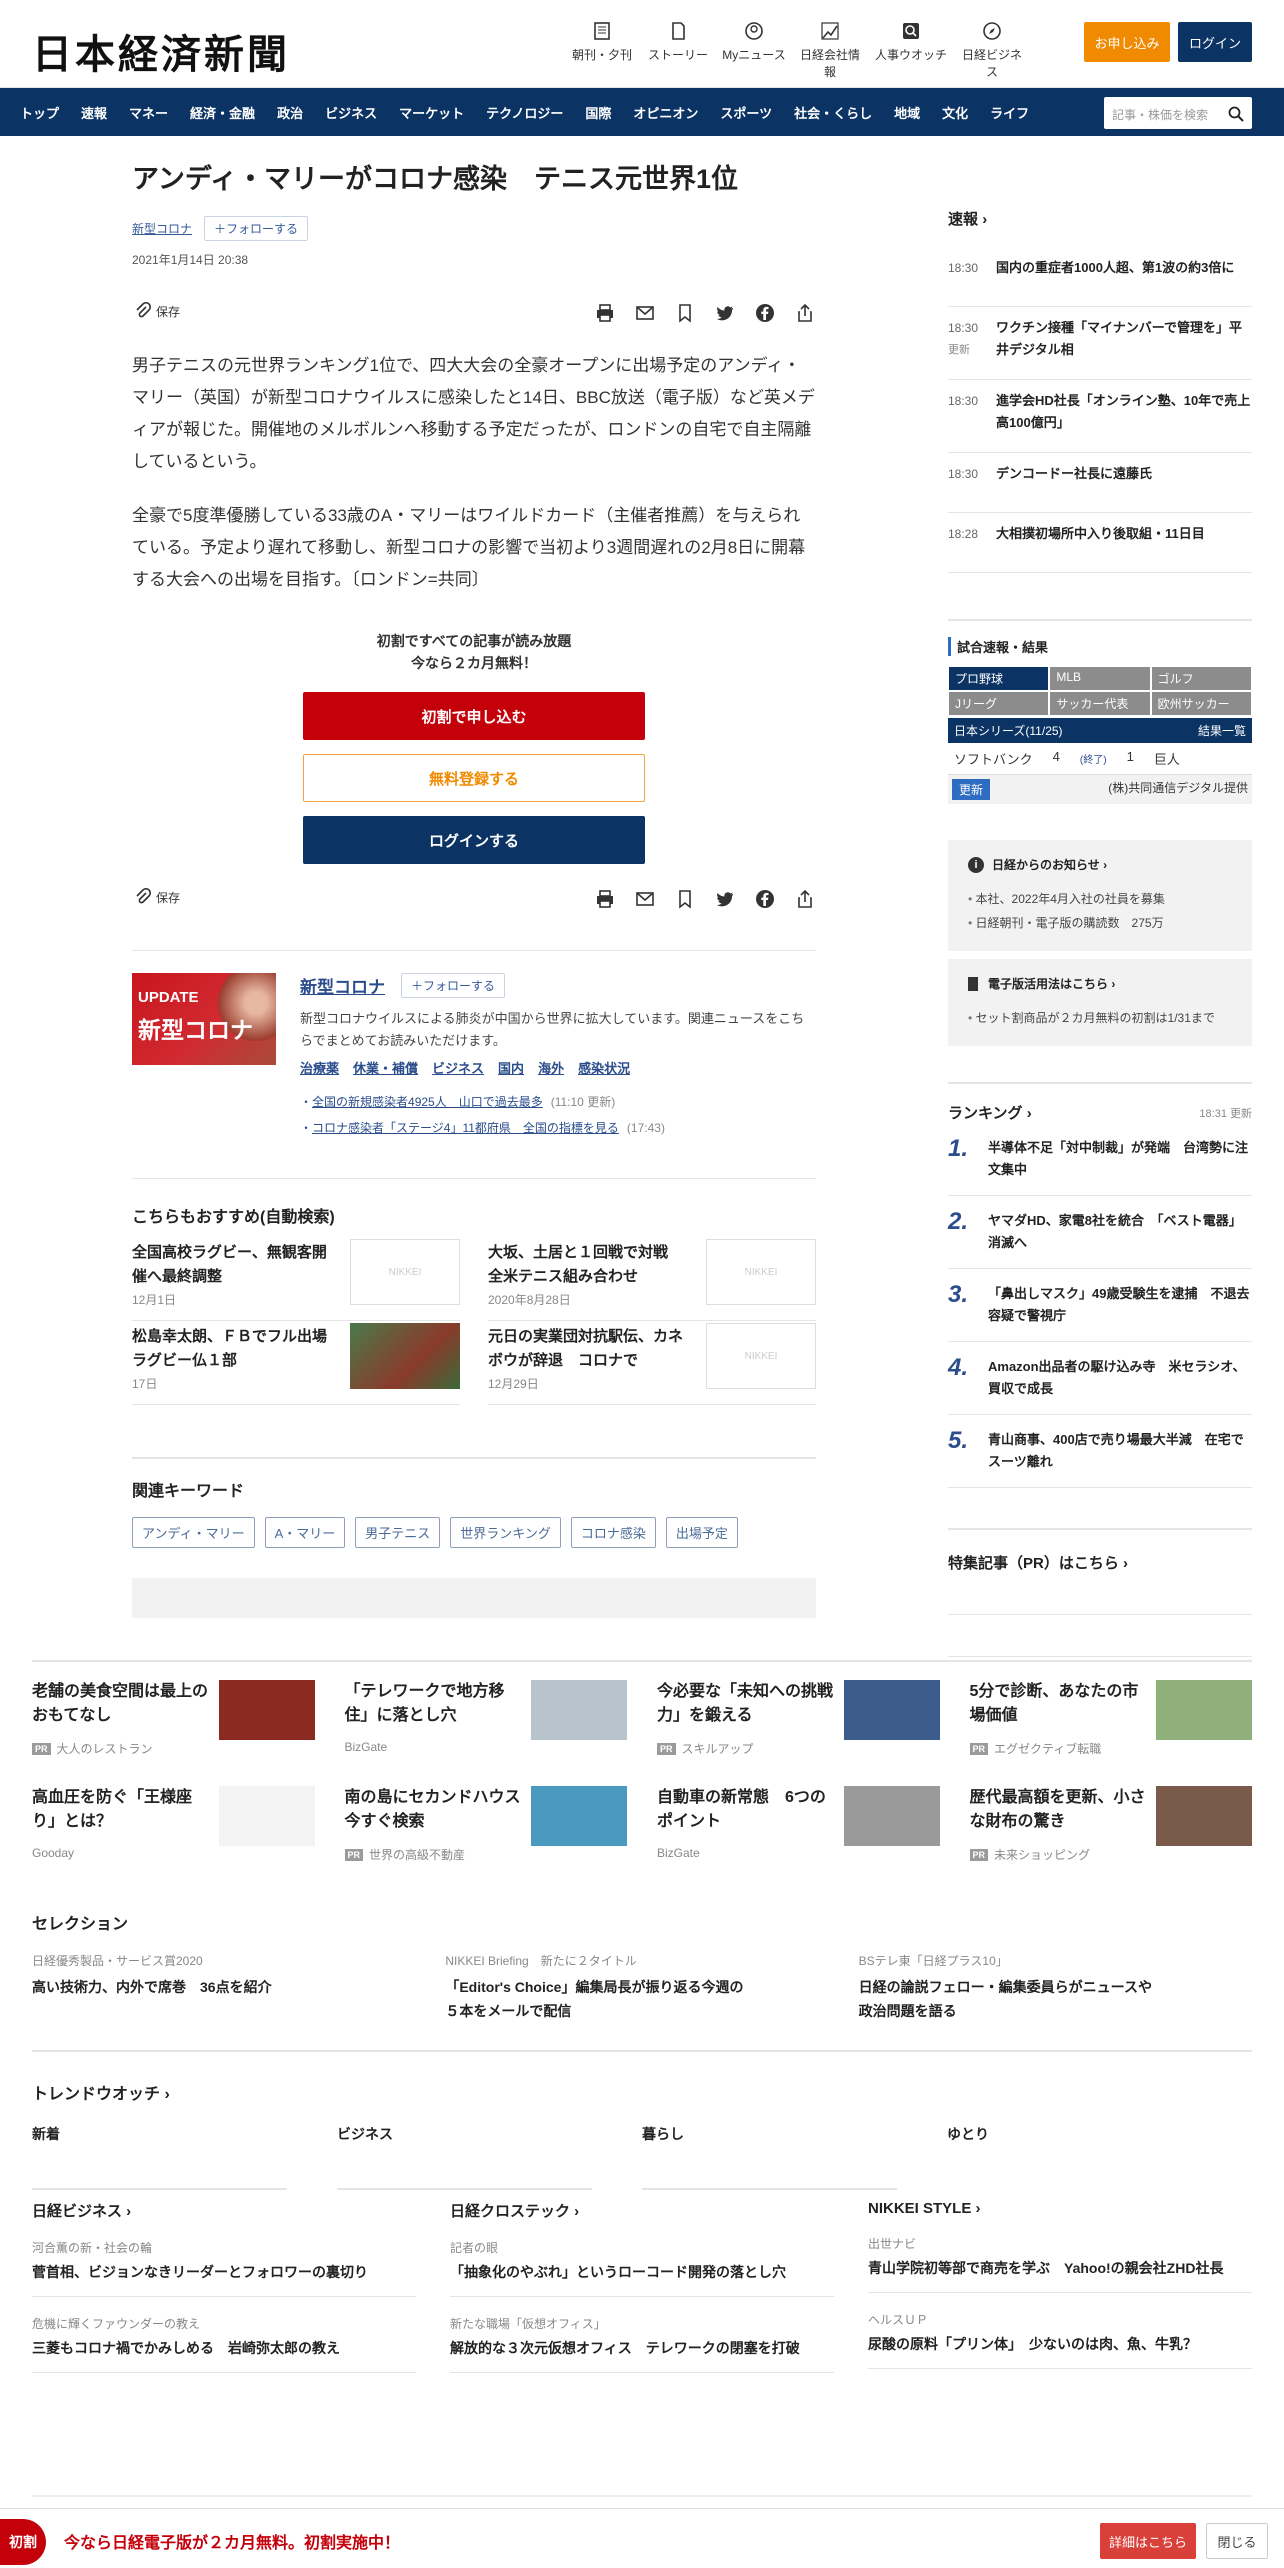 The width and height of the screenshot is (1284, 2568). What do you see at coordinates (754, 50) in the screenshot?
I see `header-nav-mynews: Myニュース` at bounding box center [754, 50].